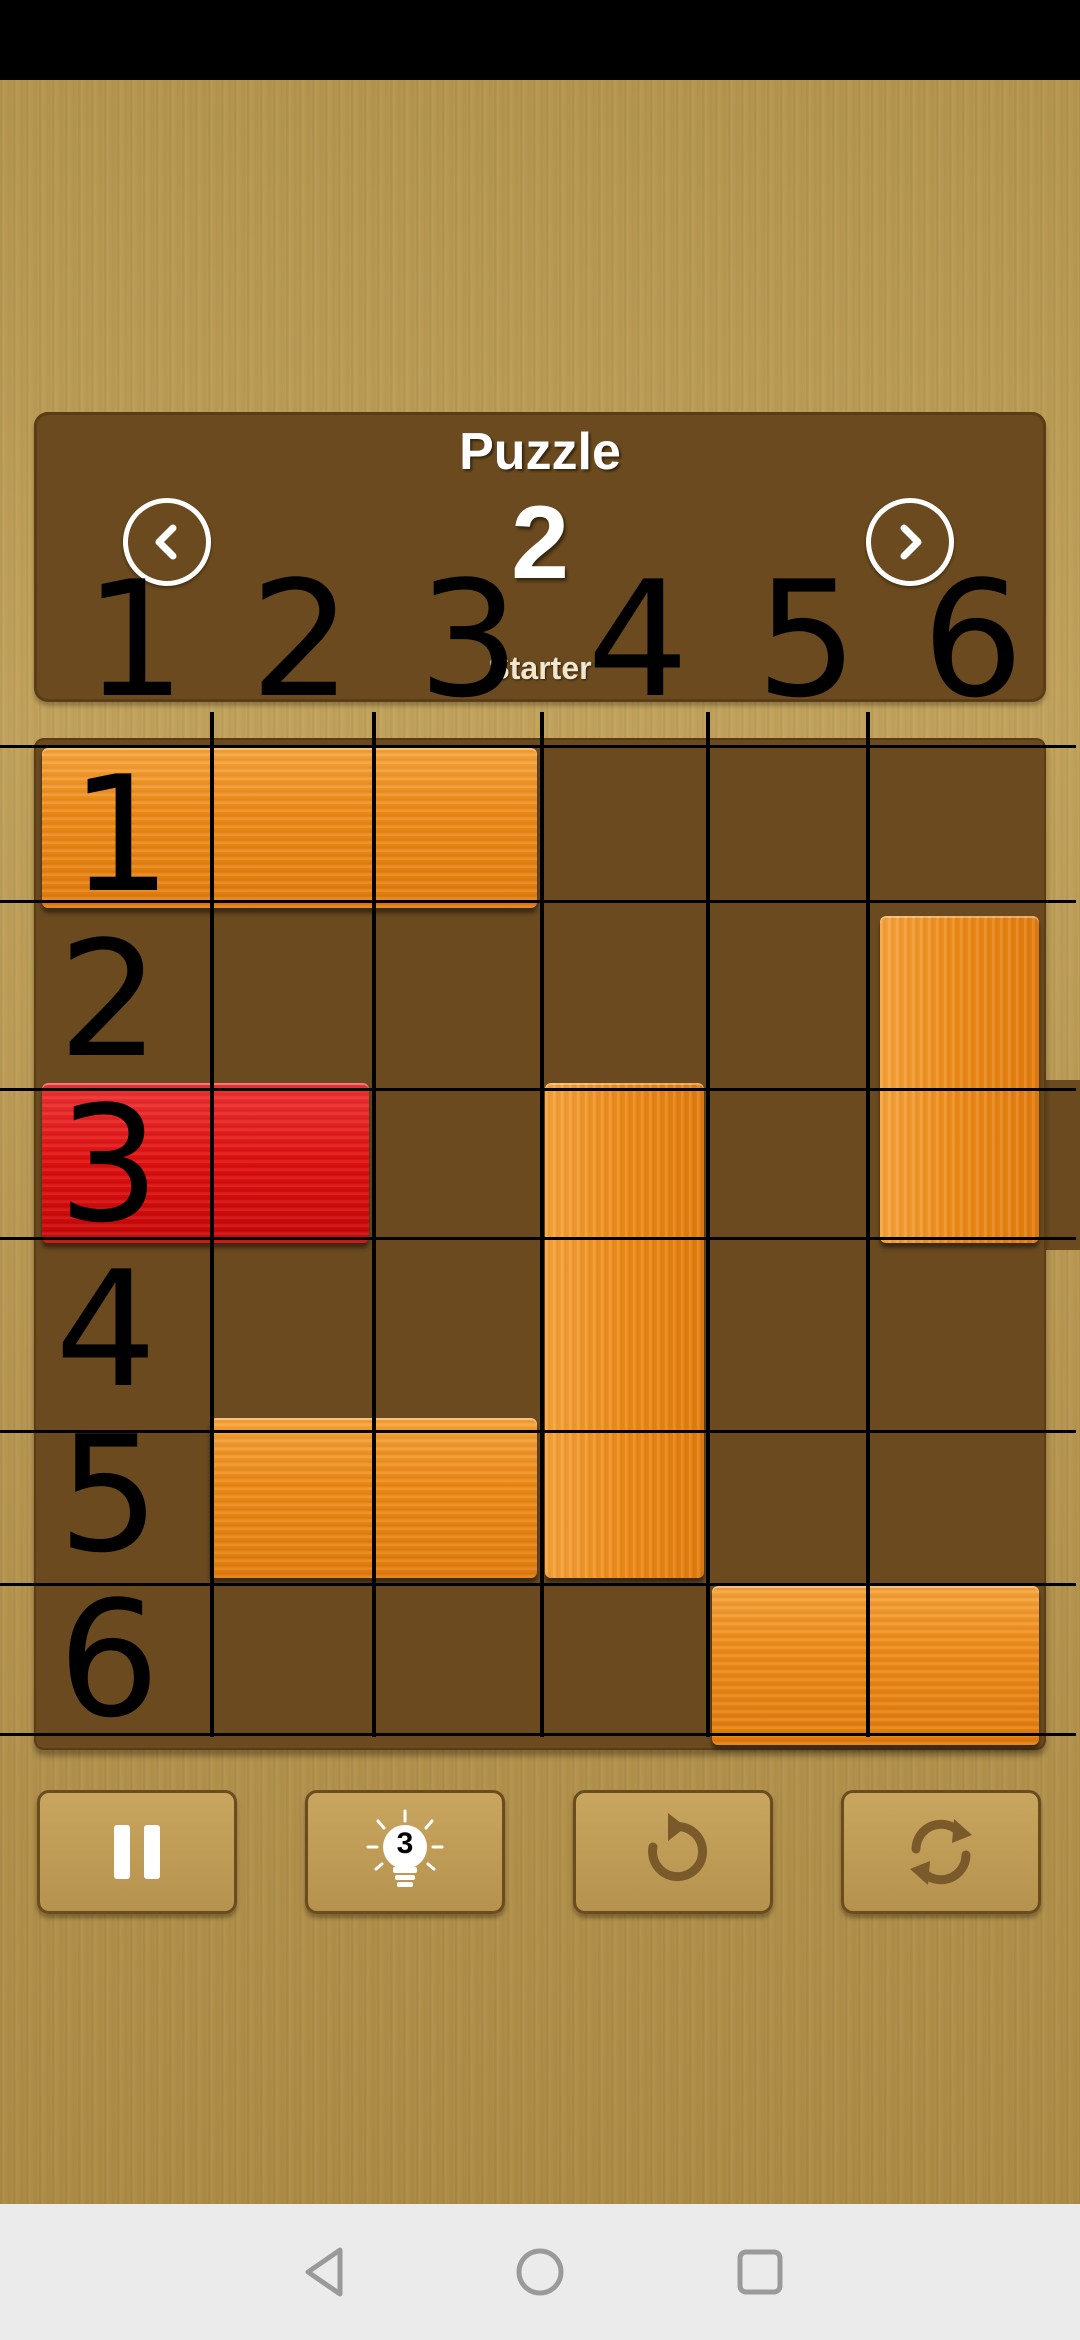 The height and width of the screenshot is (2340, 1080). I want to click on column-label: 2, so click(301, 639).